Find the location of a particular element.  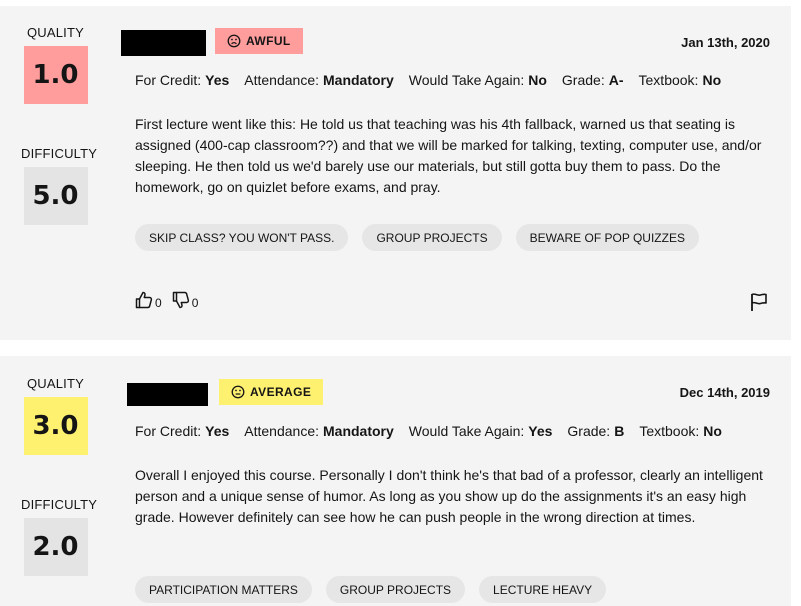

difficulty-block: DIFFICULTY 5.0 is located at coordinates (59, 185).